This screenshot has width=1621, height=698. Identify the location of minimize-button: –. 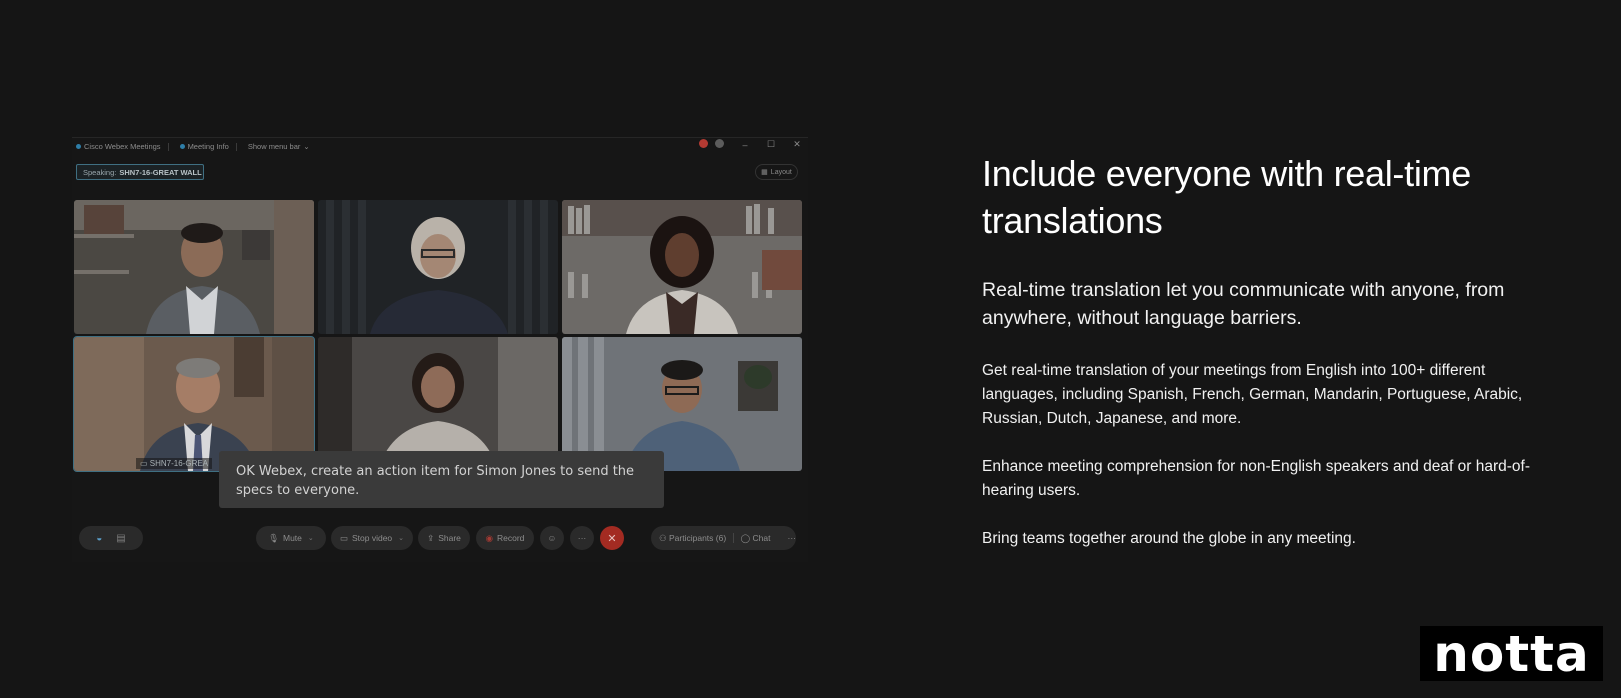
(745, 145).